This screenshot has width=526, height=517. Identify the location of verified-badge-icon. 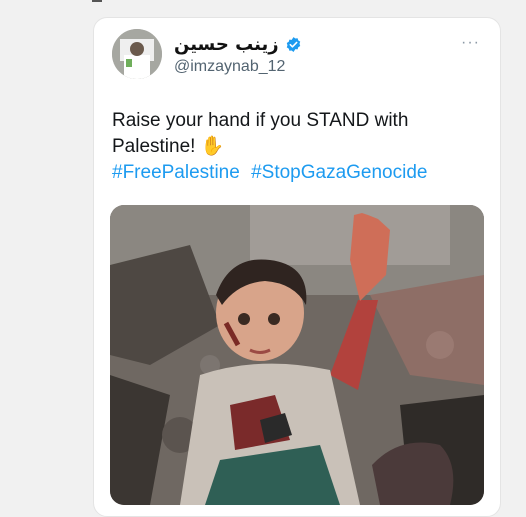
(293, 44).